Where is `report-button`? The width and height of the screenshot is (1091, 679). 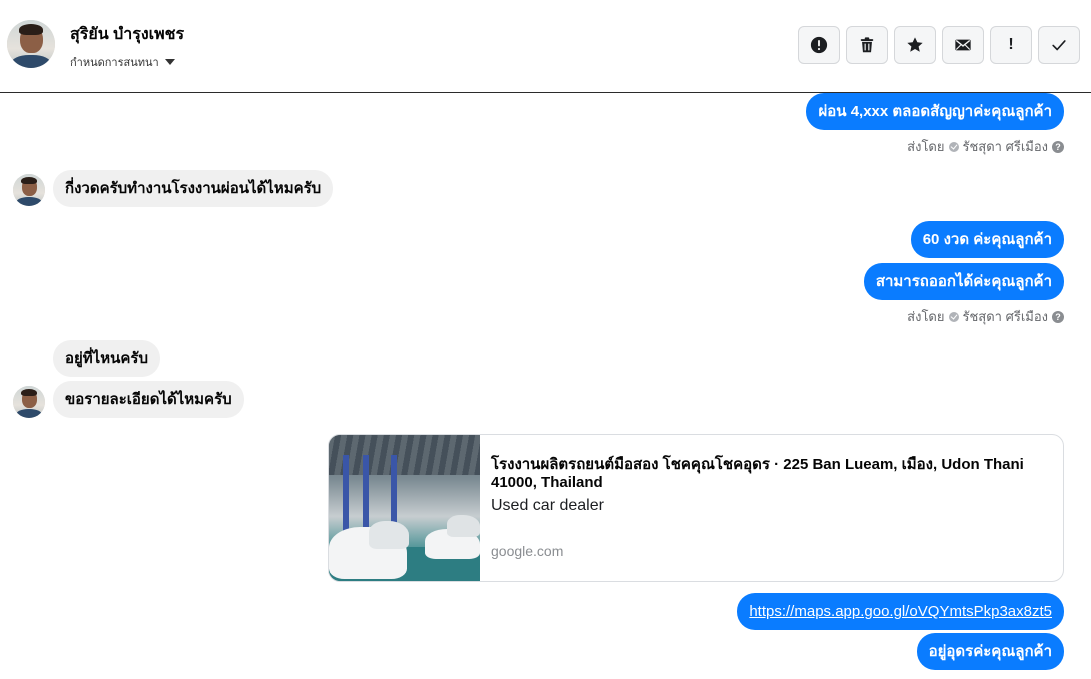 report-button is located at coordinates (819, 45).